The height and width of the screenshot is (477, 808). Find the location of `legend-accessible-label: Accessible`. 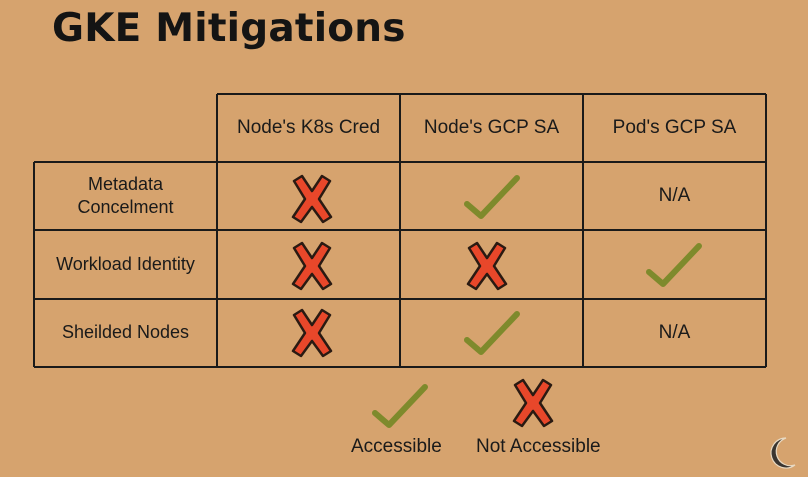

legend-accessible-label: Accessible is located at coordinates (396, 446).